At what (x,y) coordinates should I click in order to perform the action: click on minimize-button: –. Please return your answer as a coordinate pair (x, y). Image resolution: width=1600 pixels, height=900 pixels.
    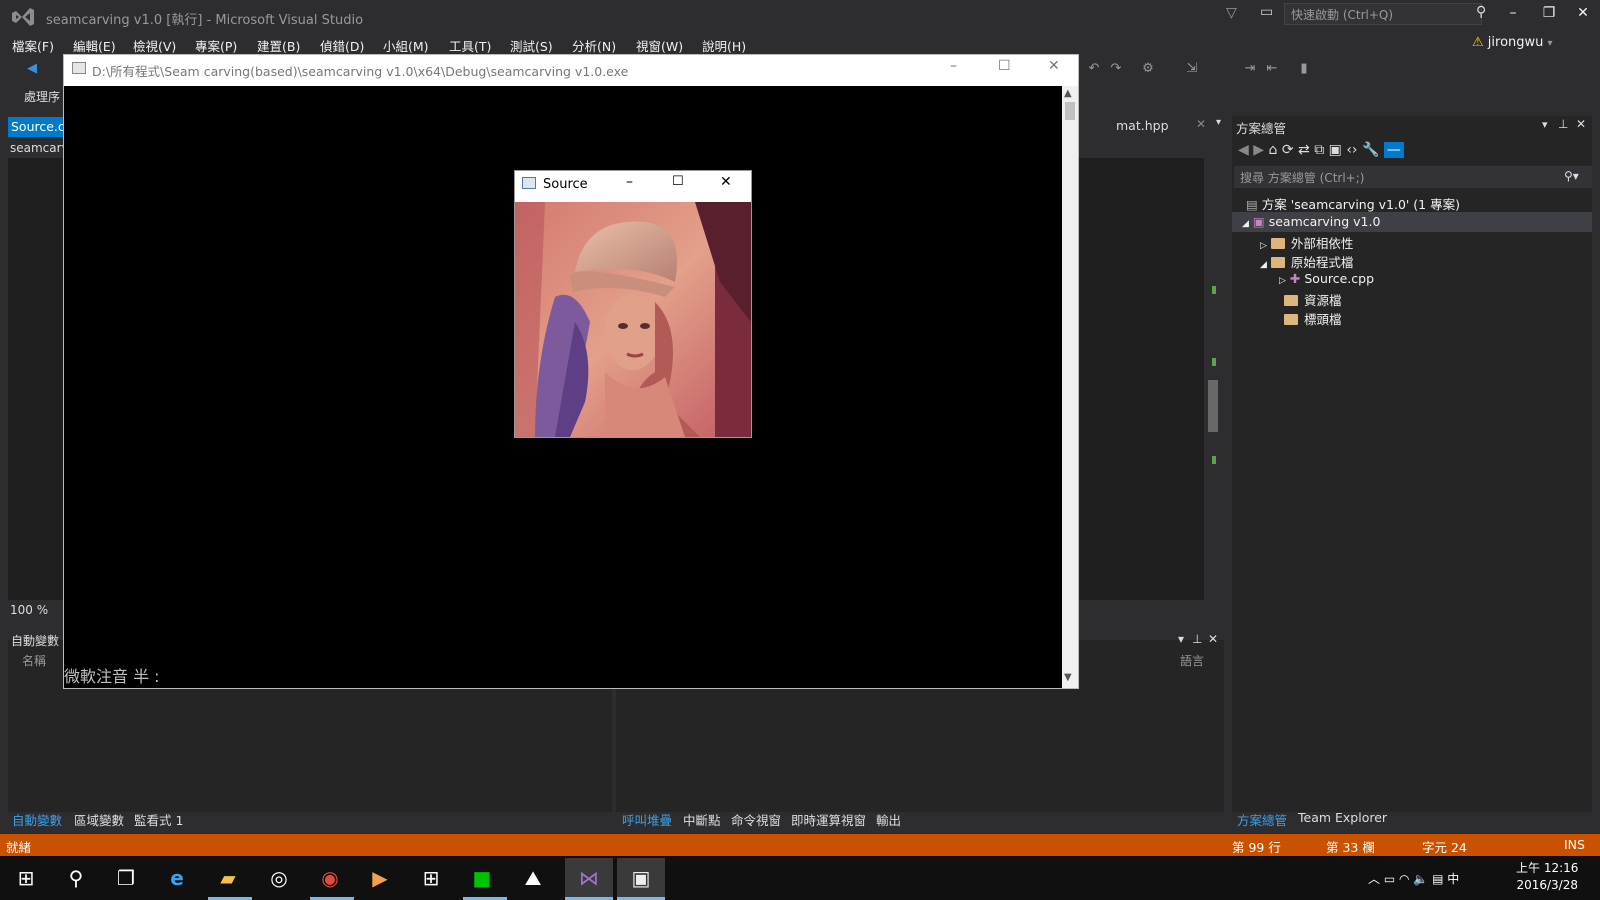
    Looking at the image, I should click on (1513, 13).